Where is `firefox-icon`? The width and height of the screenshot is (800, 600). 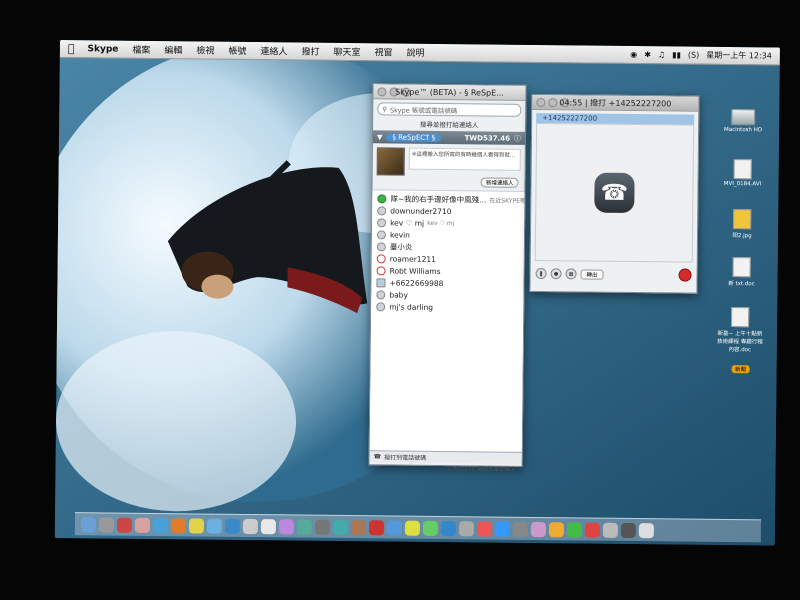
firefox-icon is located at coordinates (178, 525).